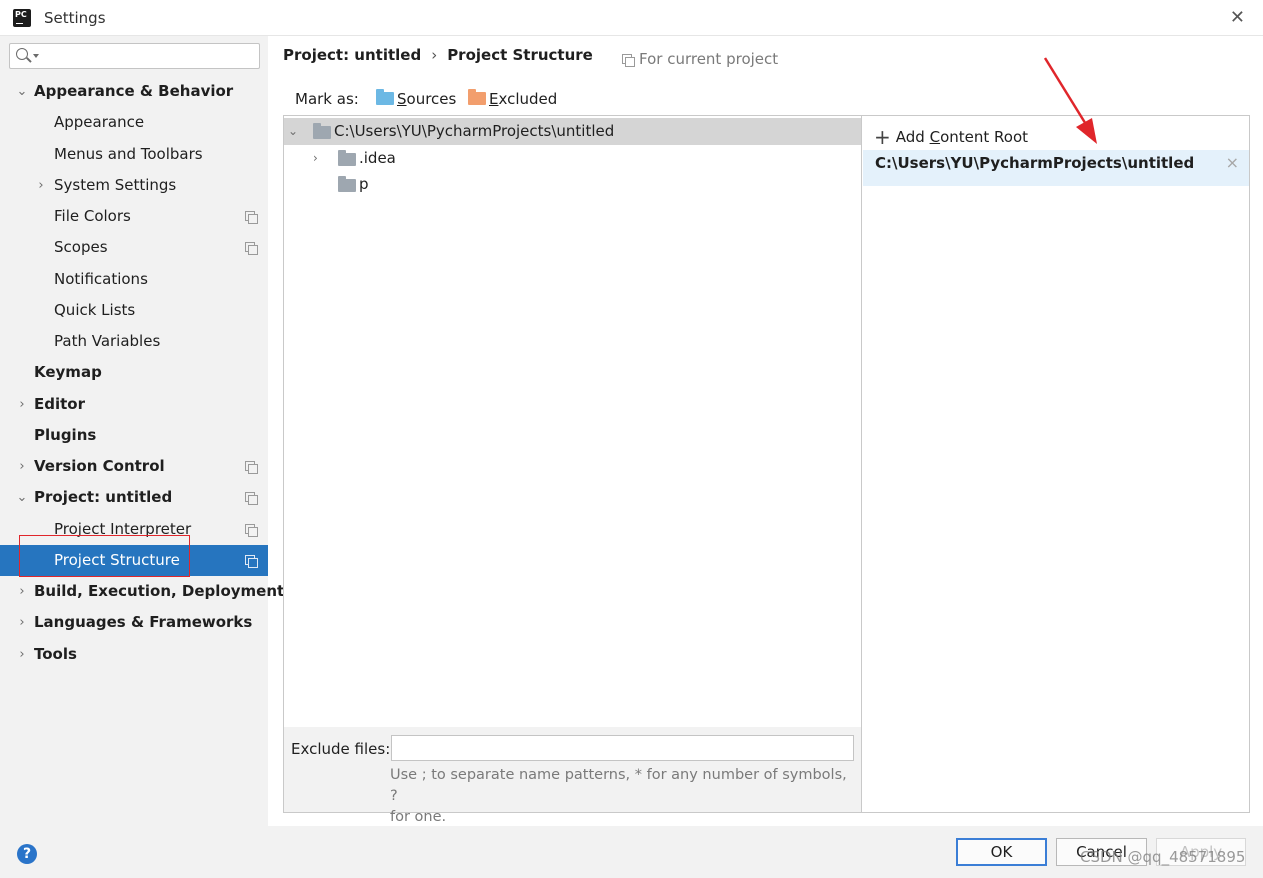 This screenshot has height=878, width=1263. What do you see at coordinates (418, 817) in the screenshot?
I see `exclude-hint-line: for one.` at bounding box center [418, 817].